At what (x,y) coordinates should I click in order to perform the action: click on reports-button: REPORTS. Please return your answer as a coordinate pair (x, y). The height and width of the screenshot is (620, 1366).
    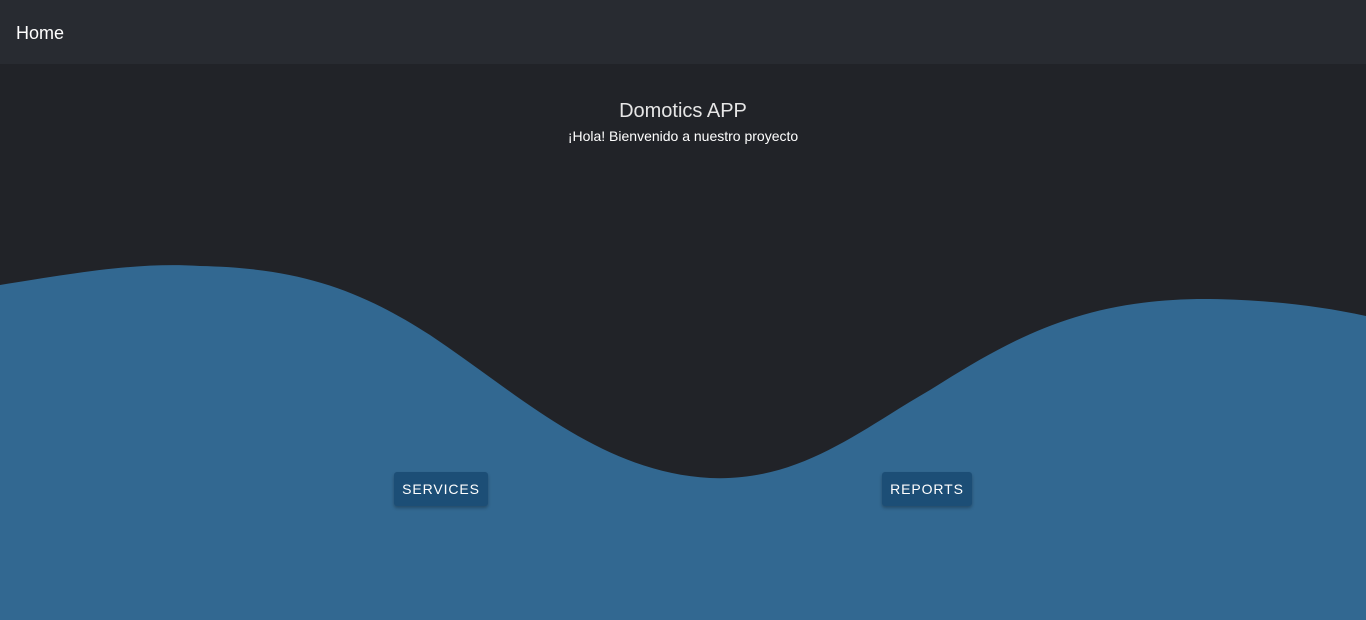
    Looking at the image, I should click on (927, 489).